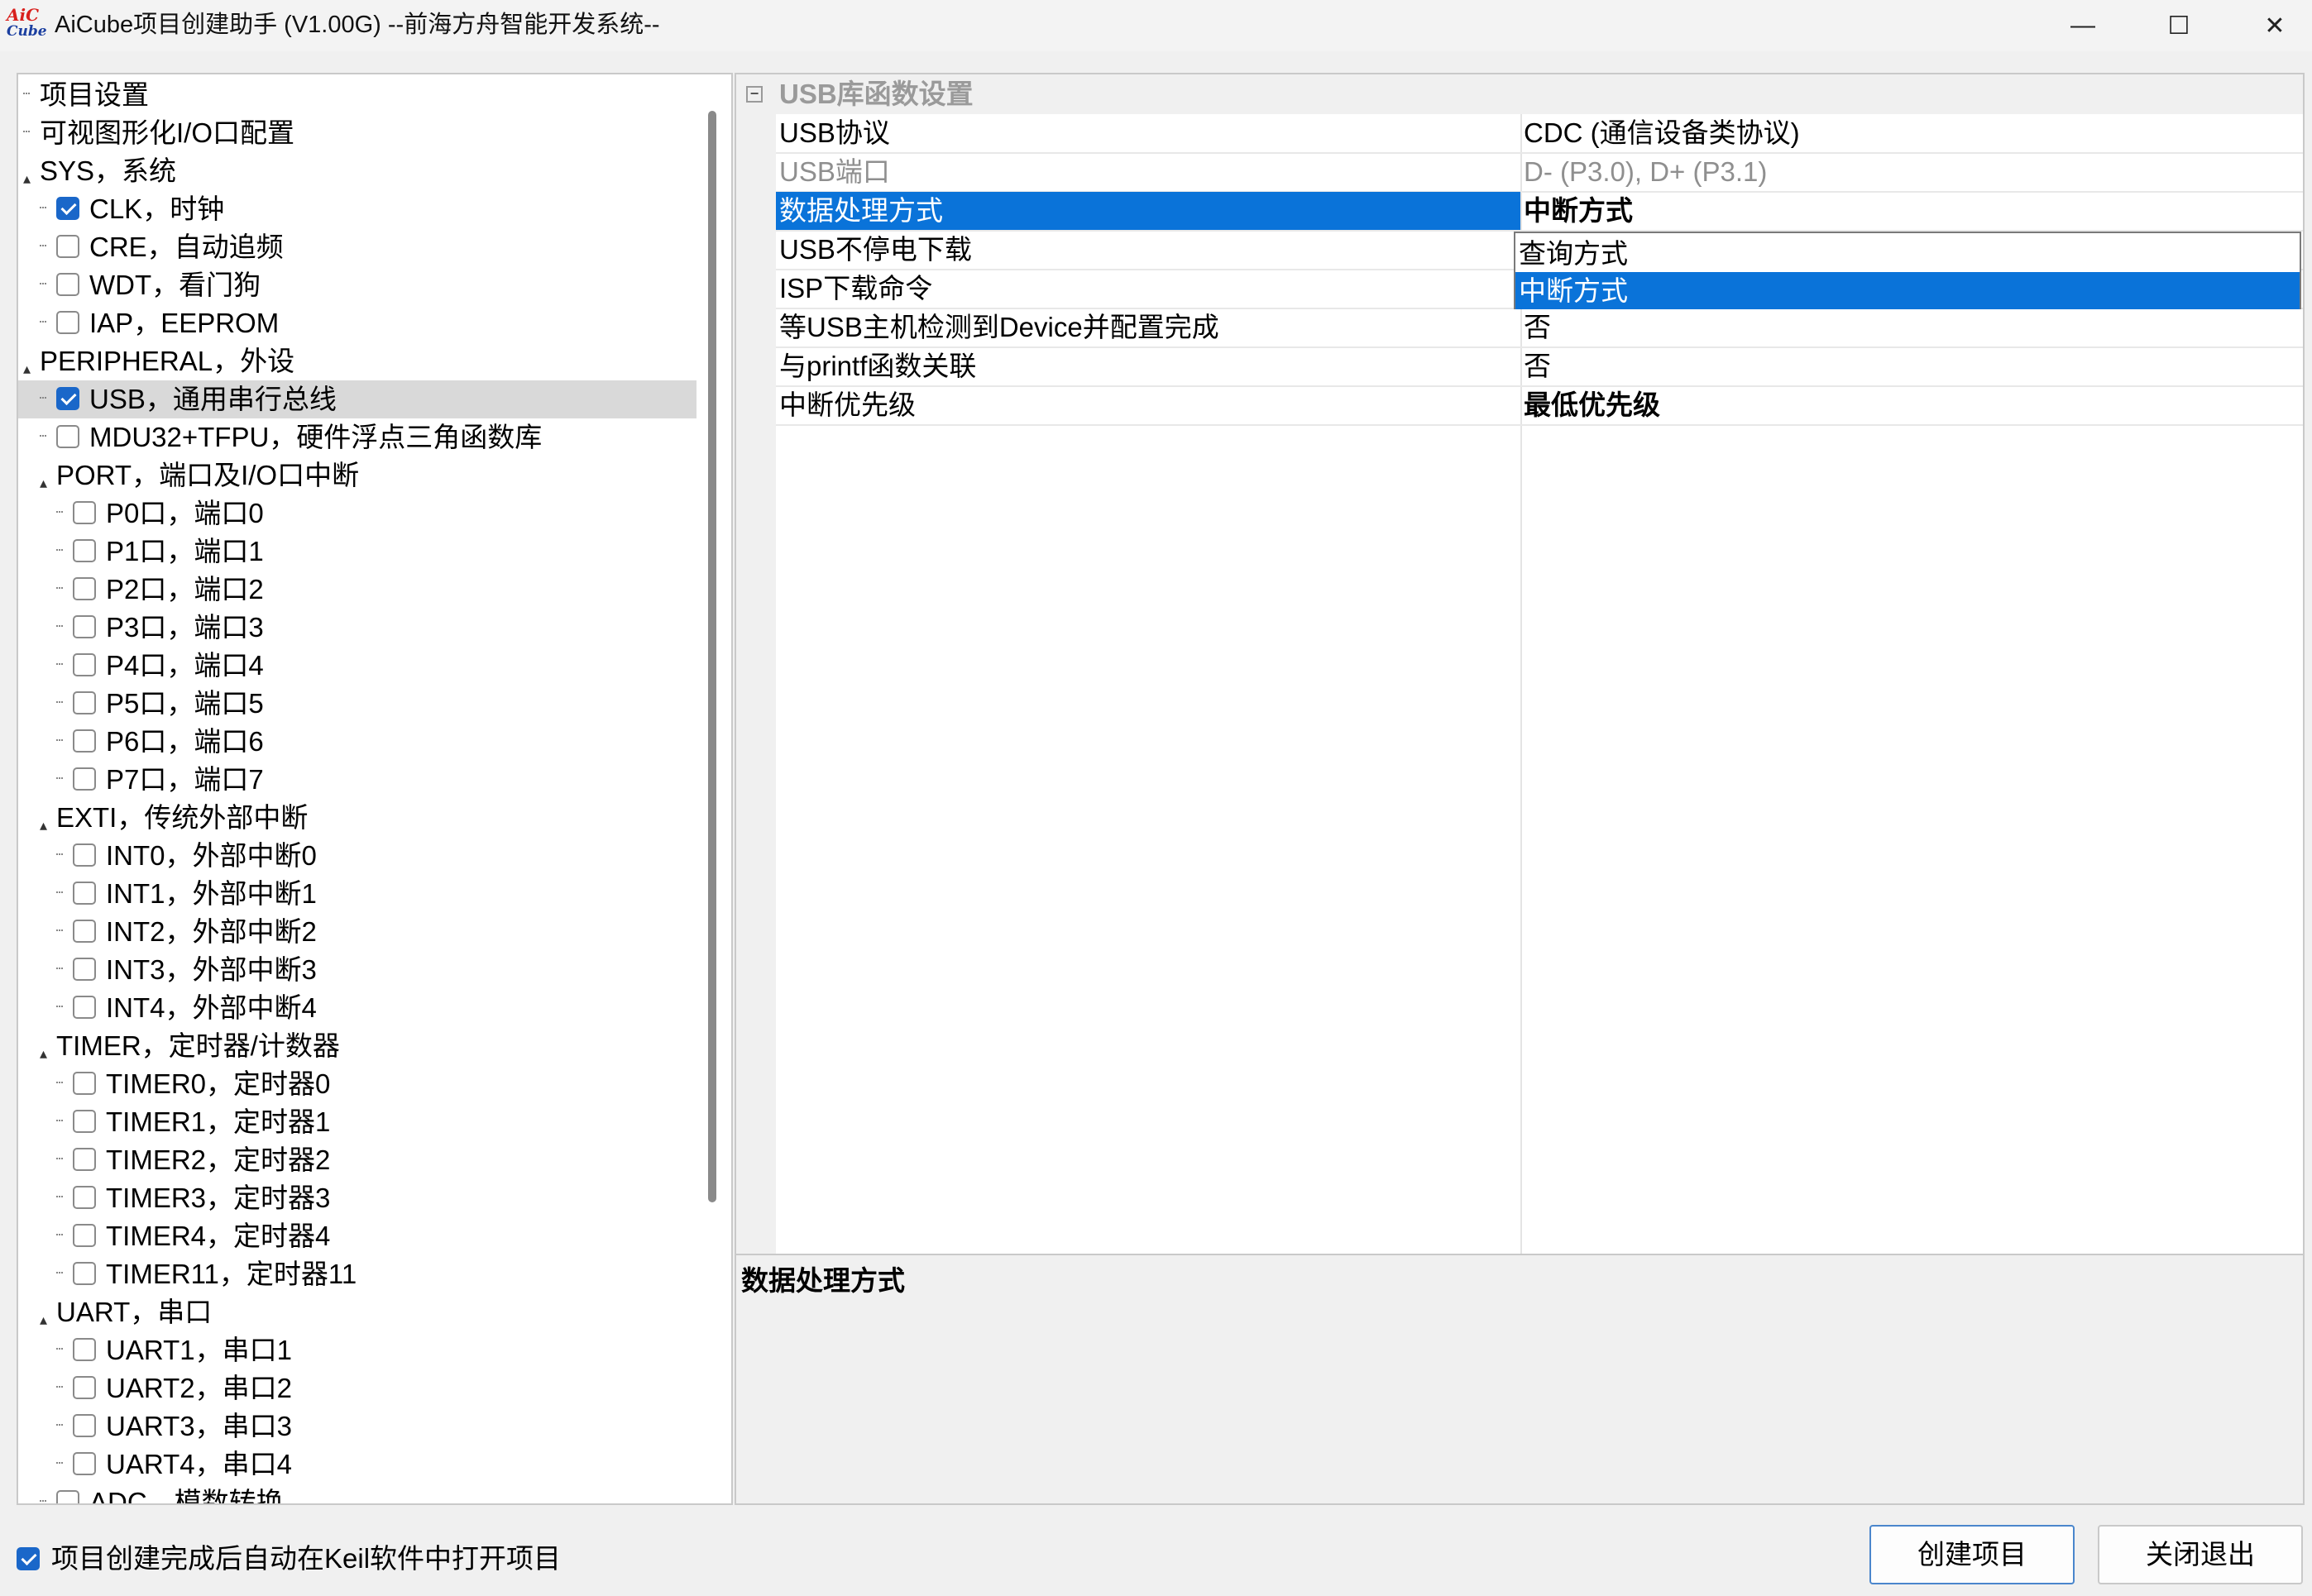 This screenshot has height=1596, width=2312. I want to click on tree-item: CRE，自动追频, so click(357, 247).